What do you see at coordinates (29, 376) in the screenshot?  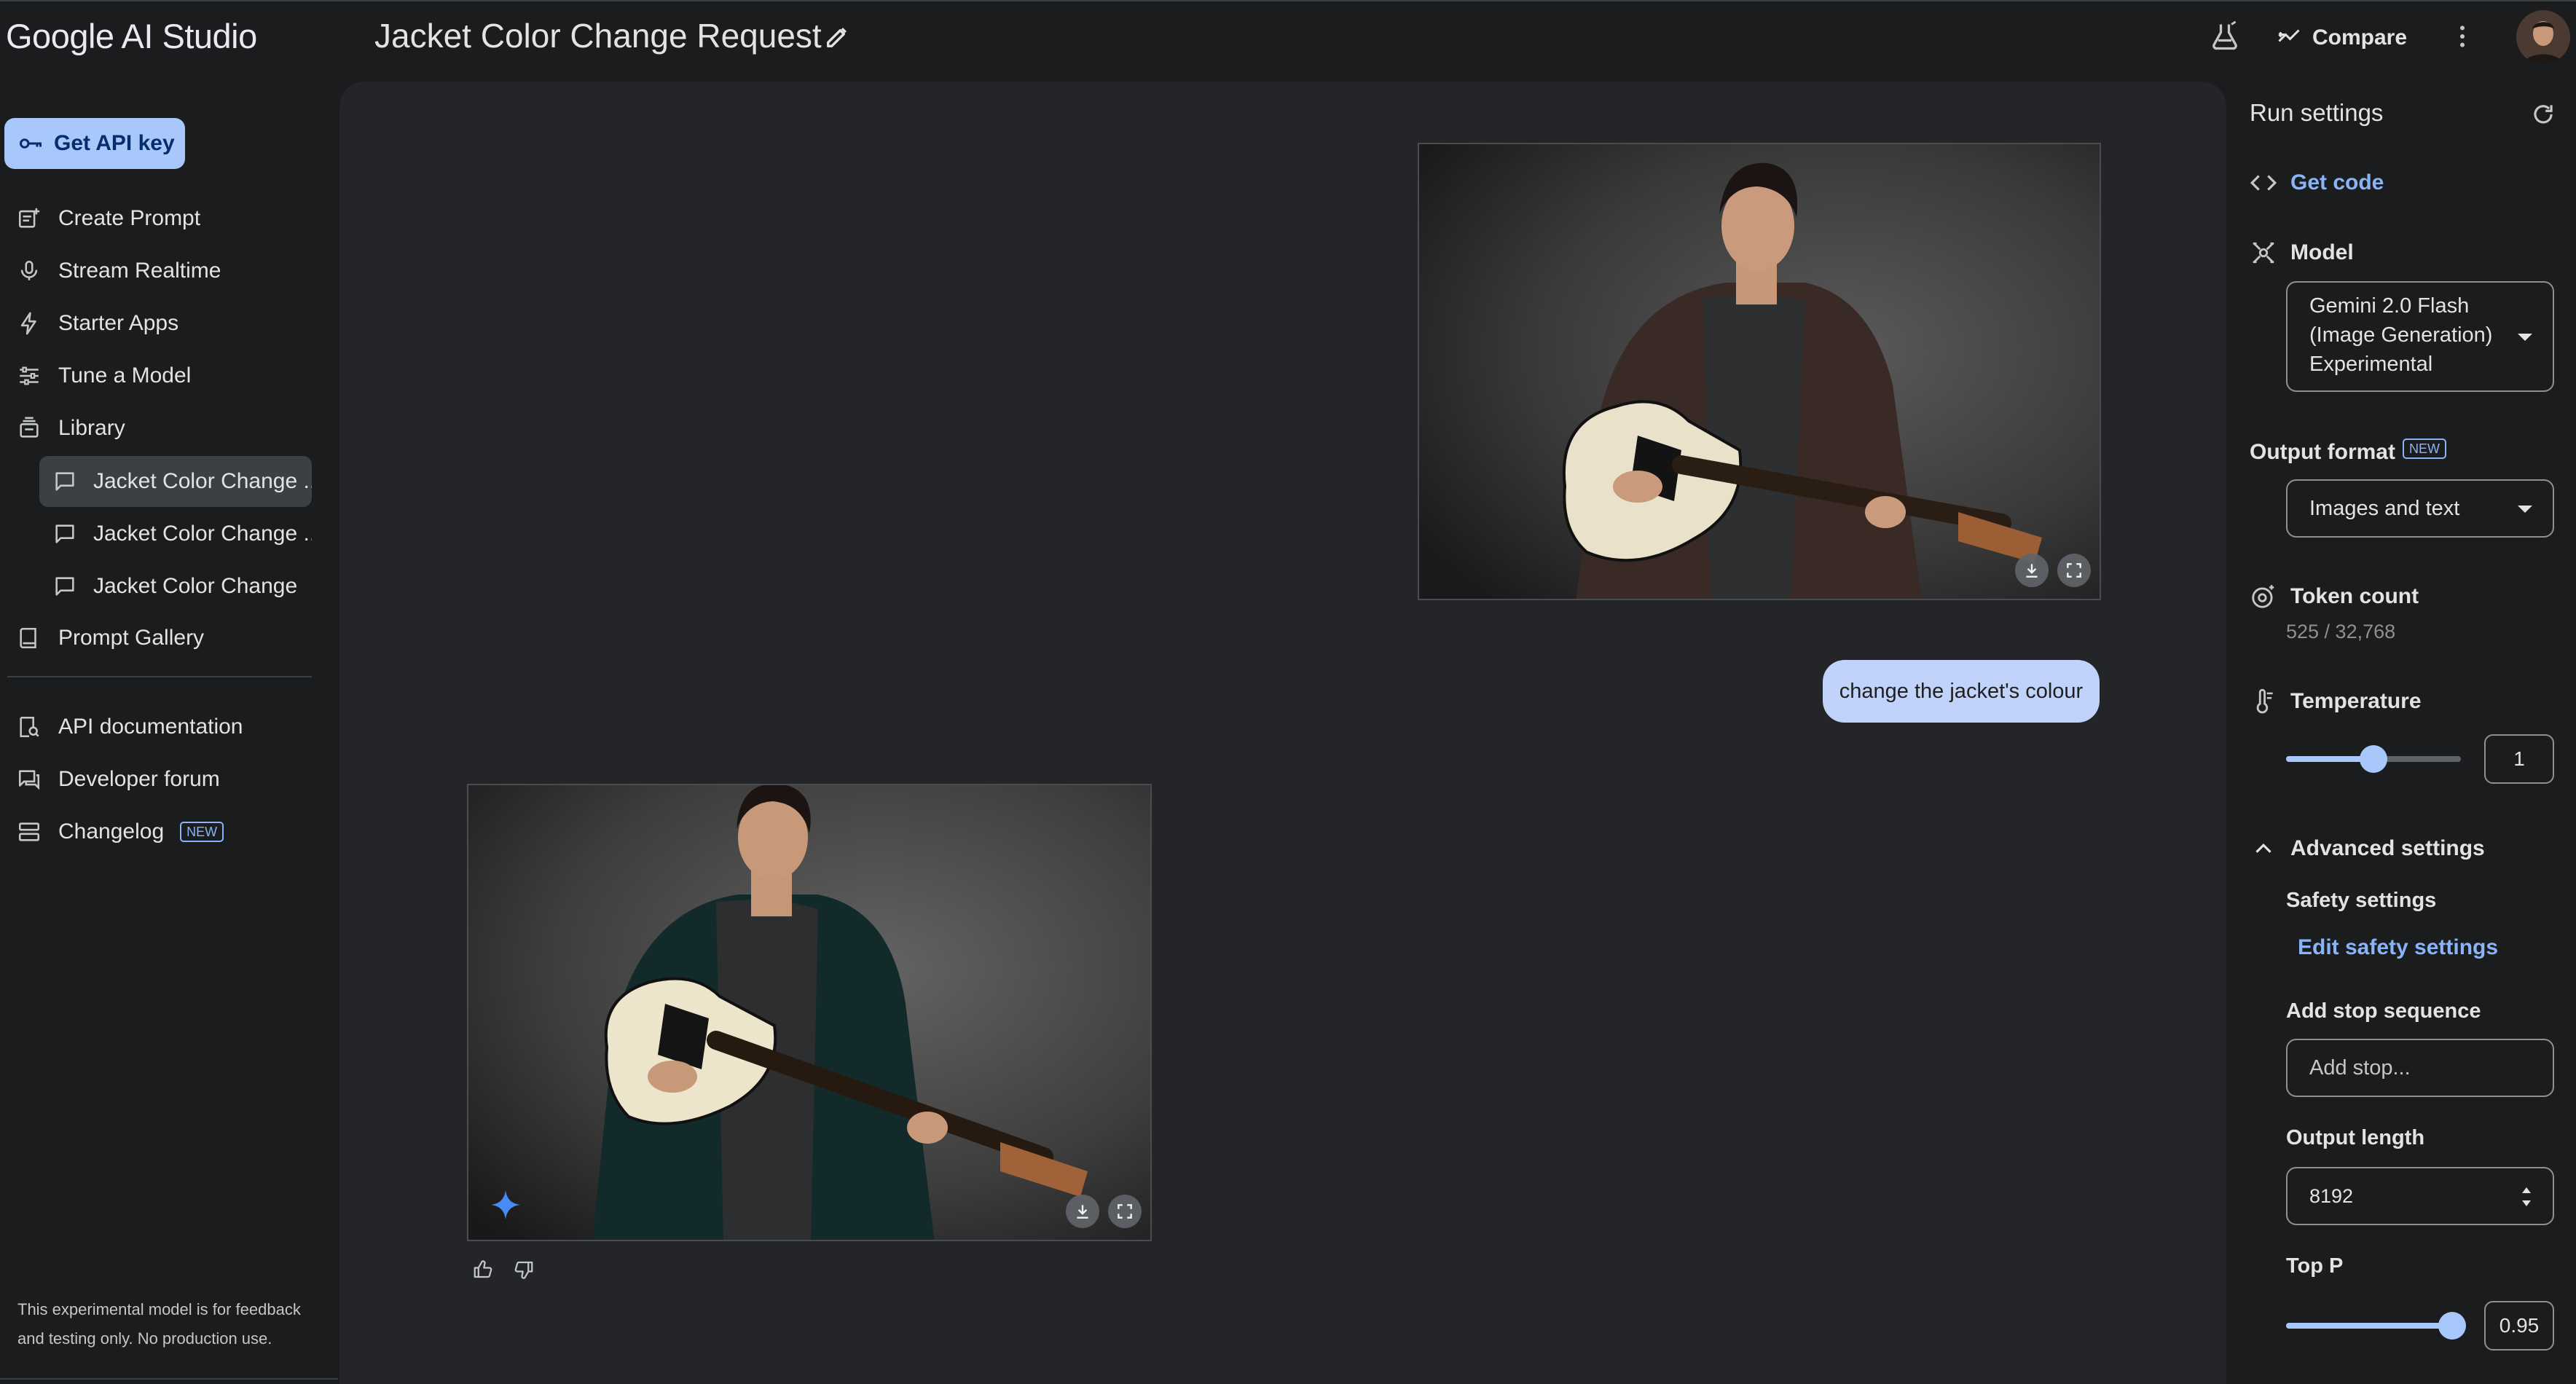 I see `tune-icon` at bounding box center [29, 376].